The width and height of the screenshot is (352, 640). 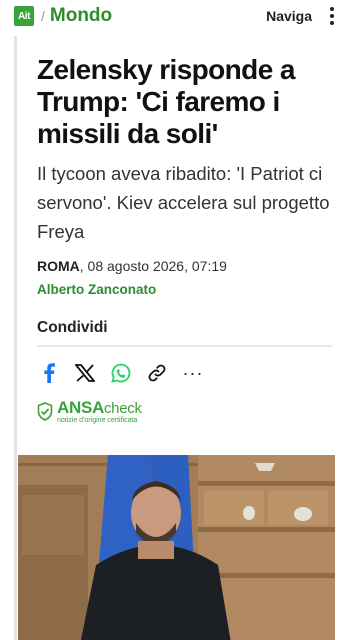 I want to click on facebook-icon, so click(x=49, y=373).